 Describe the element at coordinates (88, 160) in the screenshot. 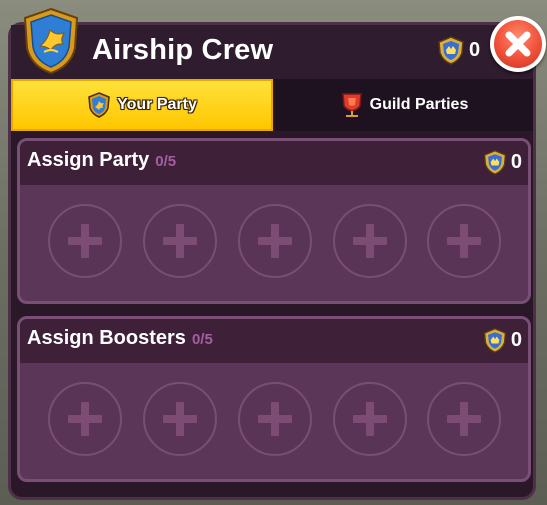

I see `section-title-text: Assign Party` at that location.